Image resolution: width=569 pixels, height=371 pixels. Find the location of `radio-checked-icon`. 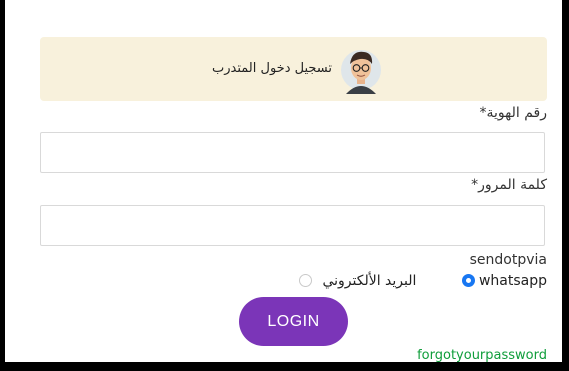

radio-checked-icon is located at coordinates (468, 280).